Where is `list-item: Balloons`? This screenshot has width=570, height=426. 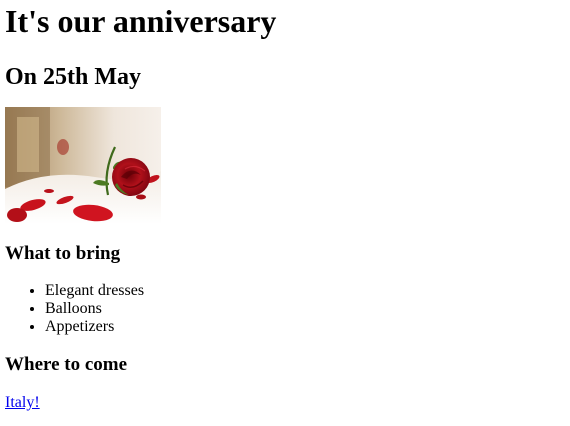
list-item: Balloons is located at coordinates (305, 309).